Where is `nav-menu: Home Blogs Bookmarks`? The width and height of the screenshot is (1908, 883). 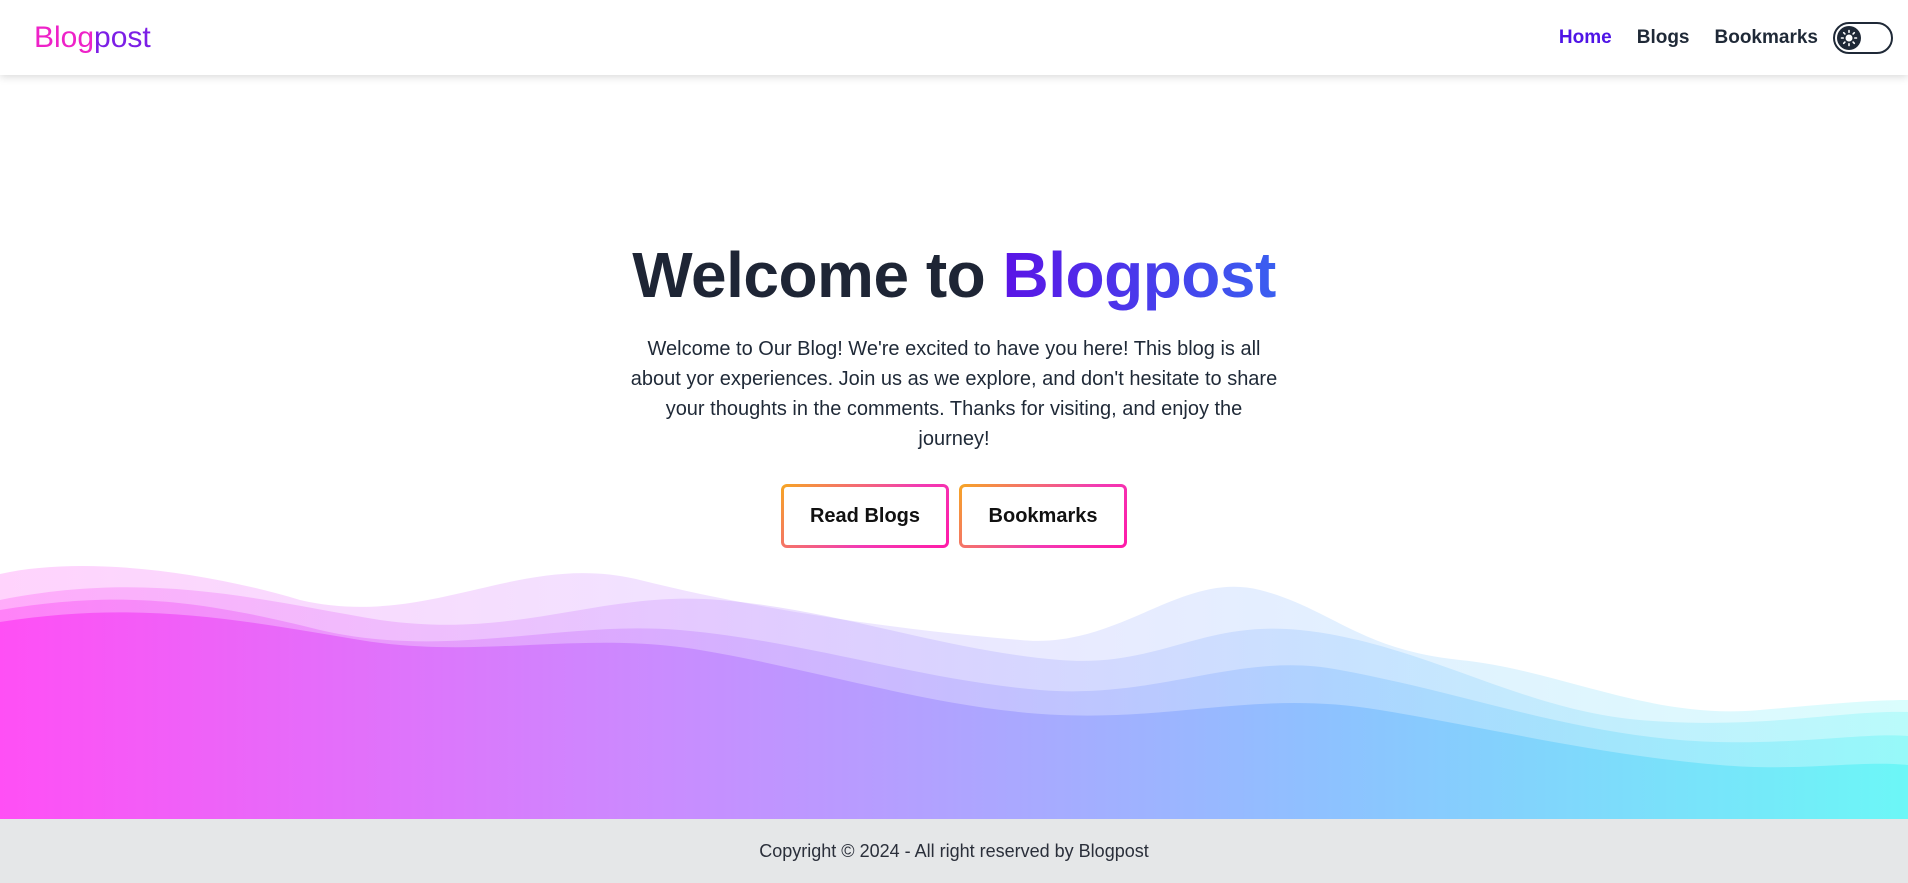 nav-menu: Home Blogs Bookmarks is located at coordinates (1713, 37).